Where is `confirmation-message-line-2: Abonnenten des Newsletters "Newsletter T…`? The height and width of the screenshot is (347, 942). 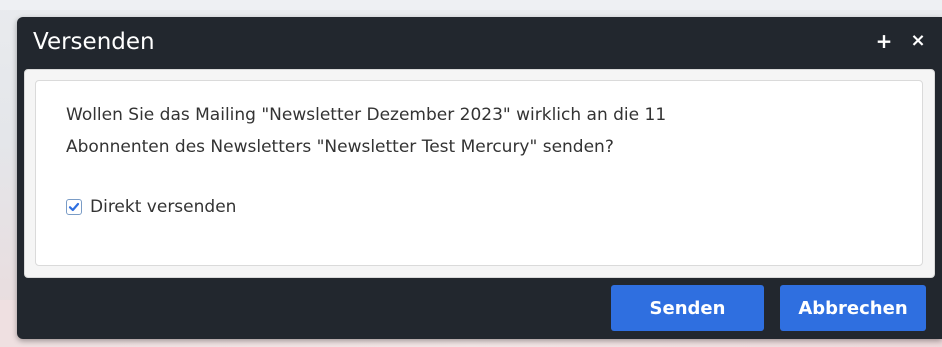
confirmation-message-line-2: Abonnenten des Newsletters "Newsletter T… is located at coordinates (340, 147).